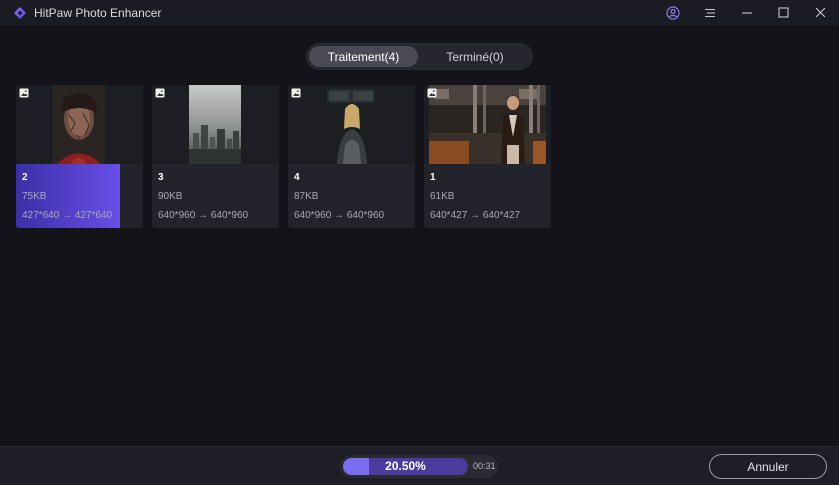 The width and height of the screenshot is (839, 485). I want to click on progress-bar: 20.50%, so click(405, 466).